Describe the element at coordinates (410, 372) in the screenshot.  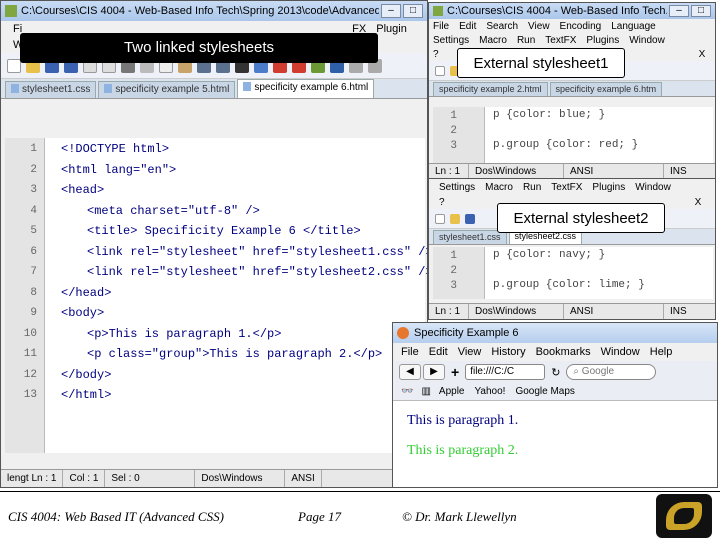
I see `back-button: ◀` at that location.